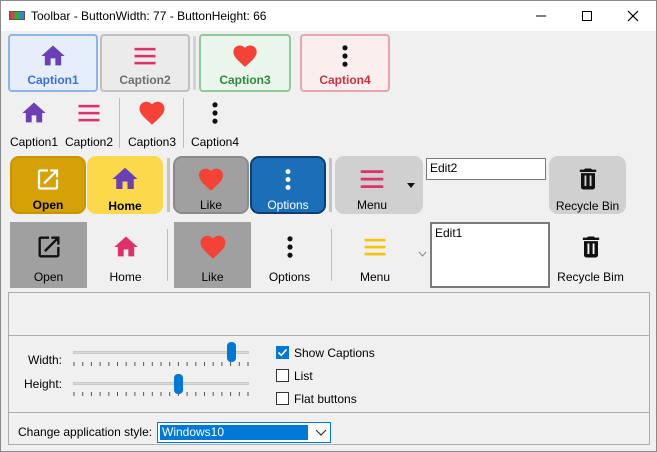 This screenshot has width=657, height=452. What do you see at coordinates (48, 277) in the screenshot?
I see `toolbar4-open-label: Open` at bounding box center [48, 277].